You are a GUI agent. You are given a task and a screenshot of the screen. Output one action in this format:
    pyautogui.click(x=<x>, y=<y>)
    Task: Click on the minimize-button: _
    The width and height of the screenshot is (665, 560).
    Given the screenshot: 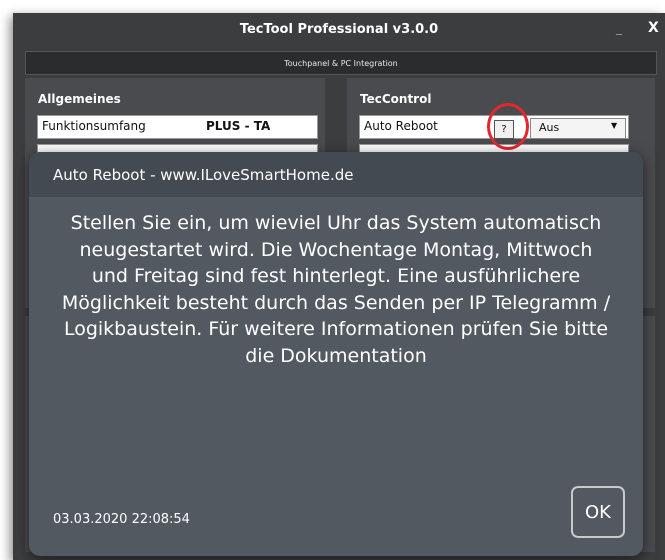 What is the action you would take?
    pyautogui.click(x=619, y=28)
    